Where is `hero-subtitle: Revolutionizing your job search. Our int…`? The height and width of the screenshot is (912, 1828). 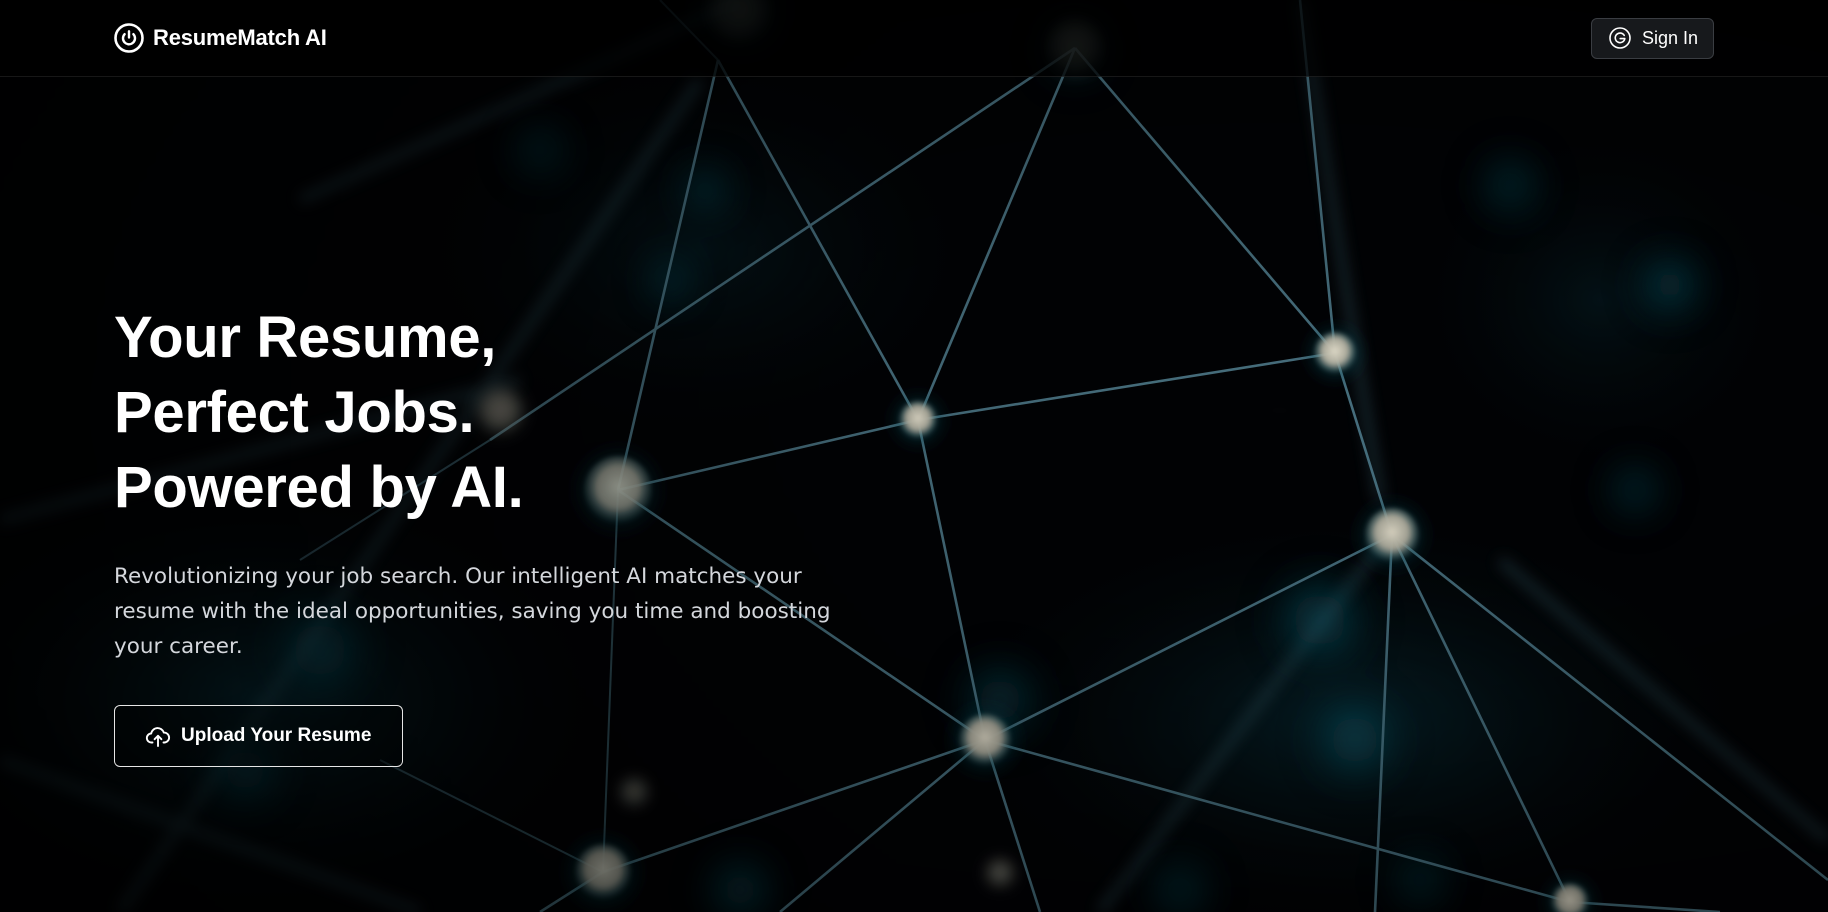 hero-subtitle: Revolutionizing your job search. Our int… is located at coordinates (472, 611).